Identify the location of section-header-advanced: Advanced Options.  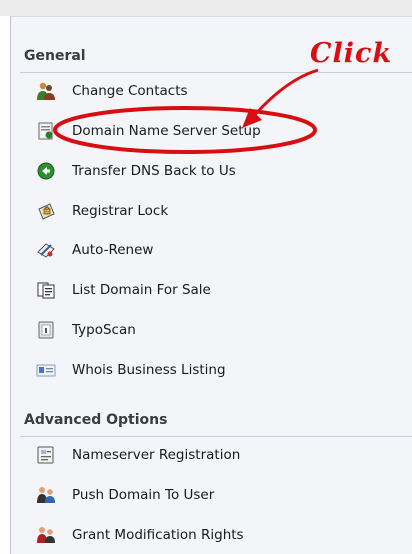
(96, 420).